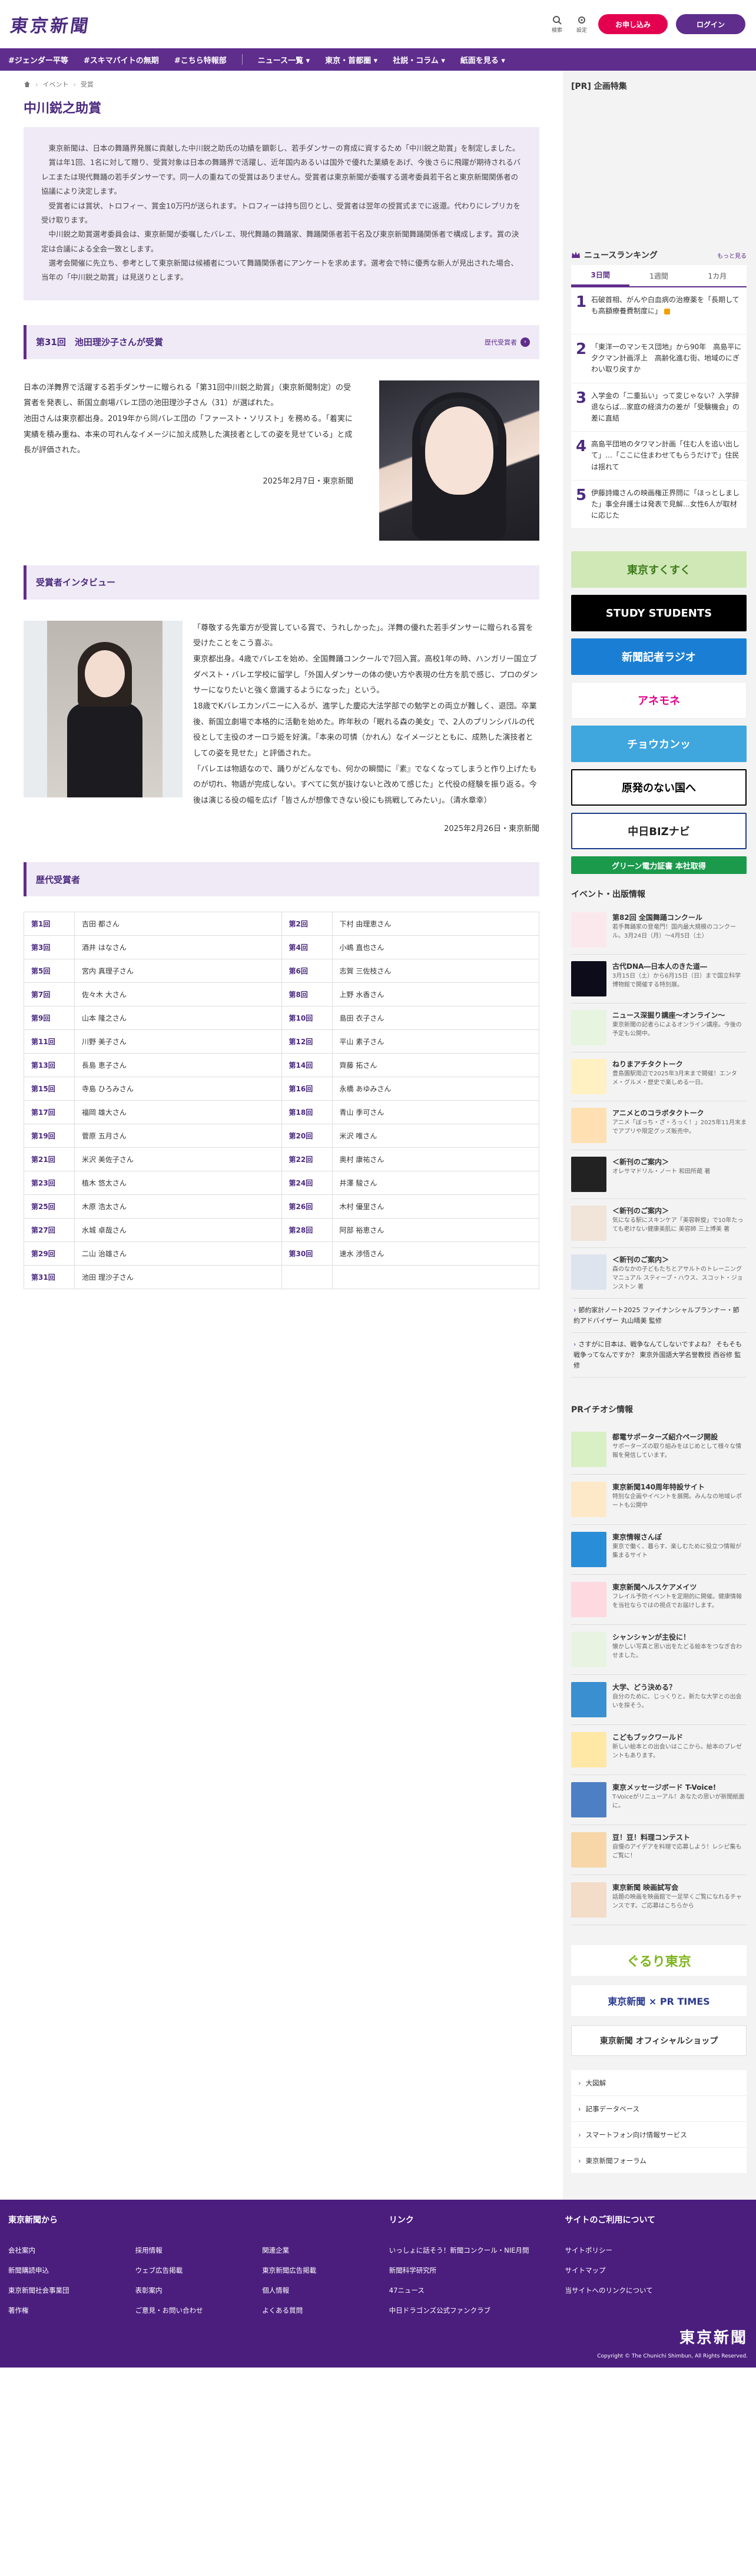 This screenshot has width=756, height=2576. I want to click on pr-pick-item: シャンシャンが主役に！ 懐かしい写真と思い出をたどる絵本をつなぎ合わせました。, so click(659, 1650).